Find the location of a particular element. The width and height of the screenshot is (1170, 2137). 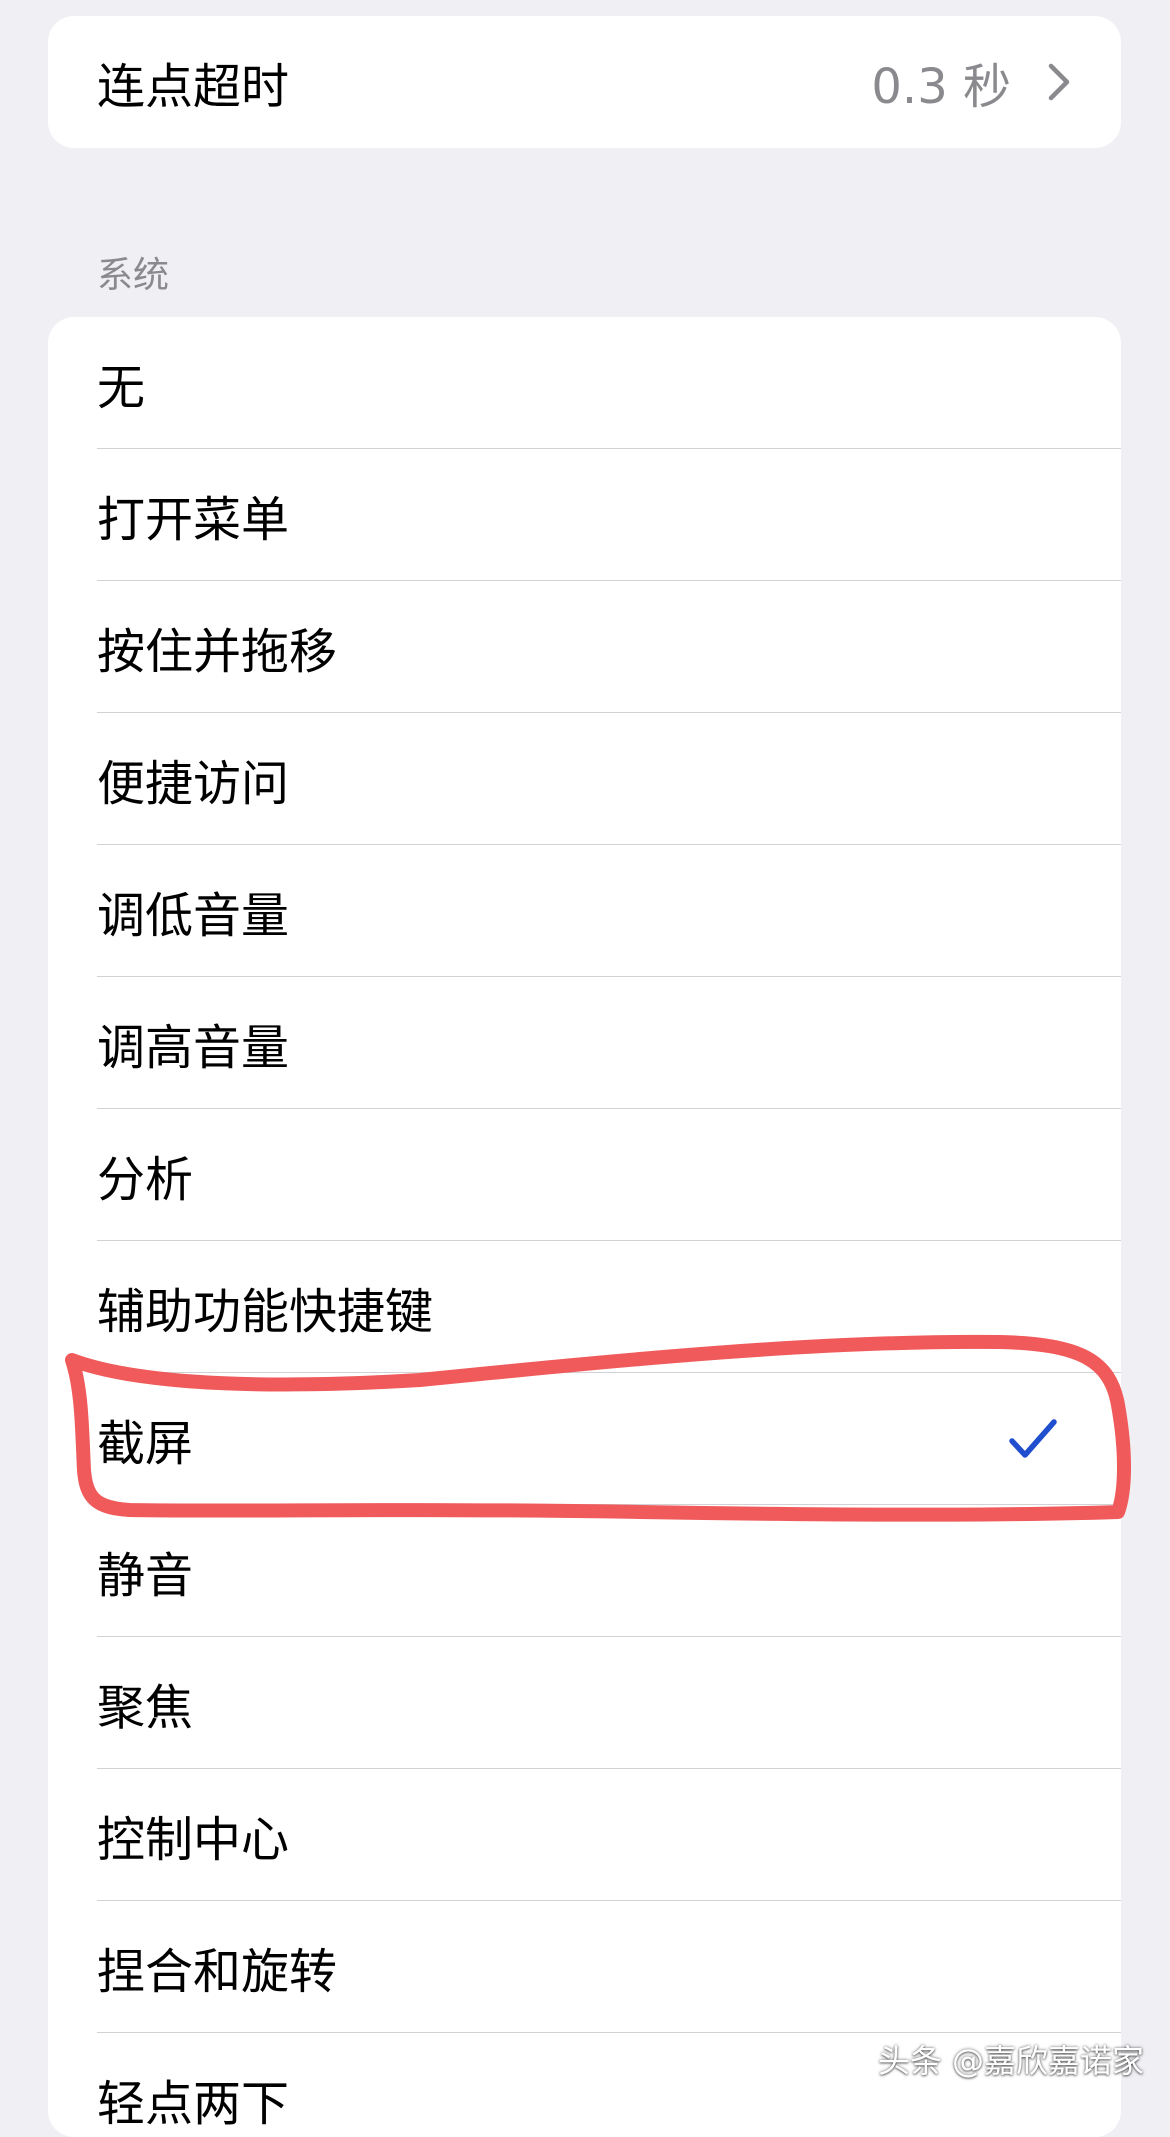

list-item-focus: 聚焦 is located at coordinates (584, 1703).